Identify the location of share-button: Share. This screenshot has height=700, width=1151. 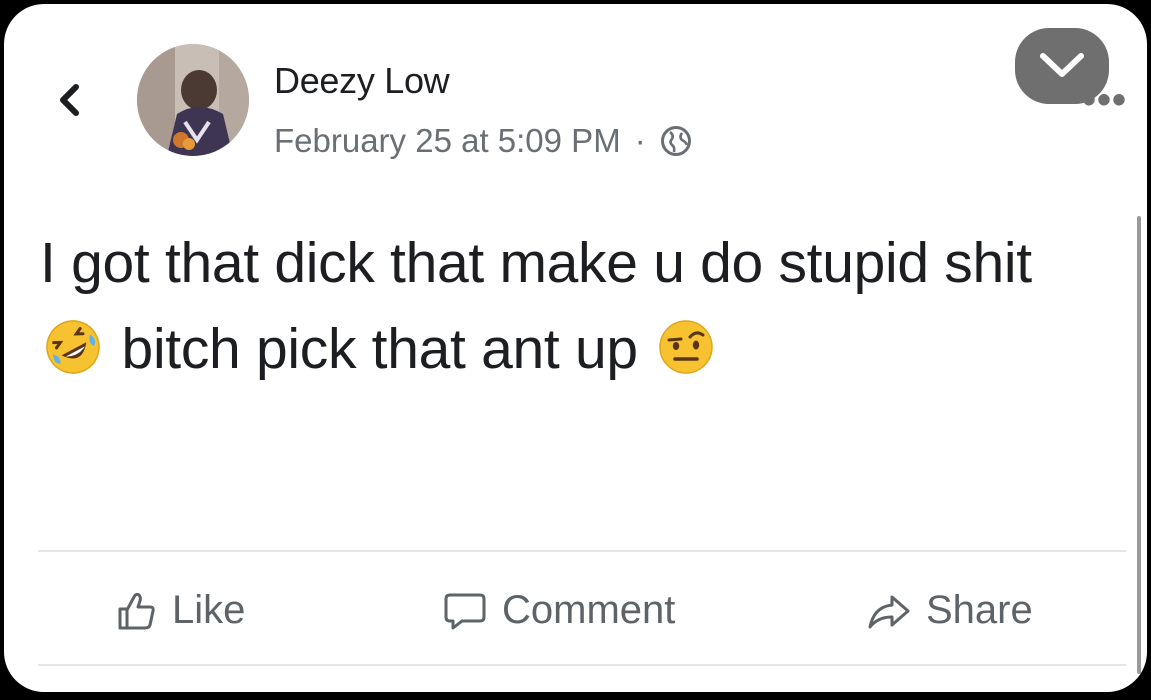
(949, 610).